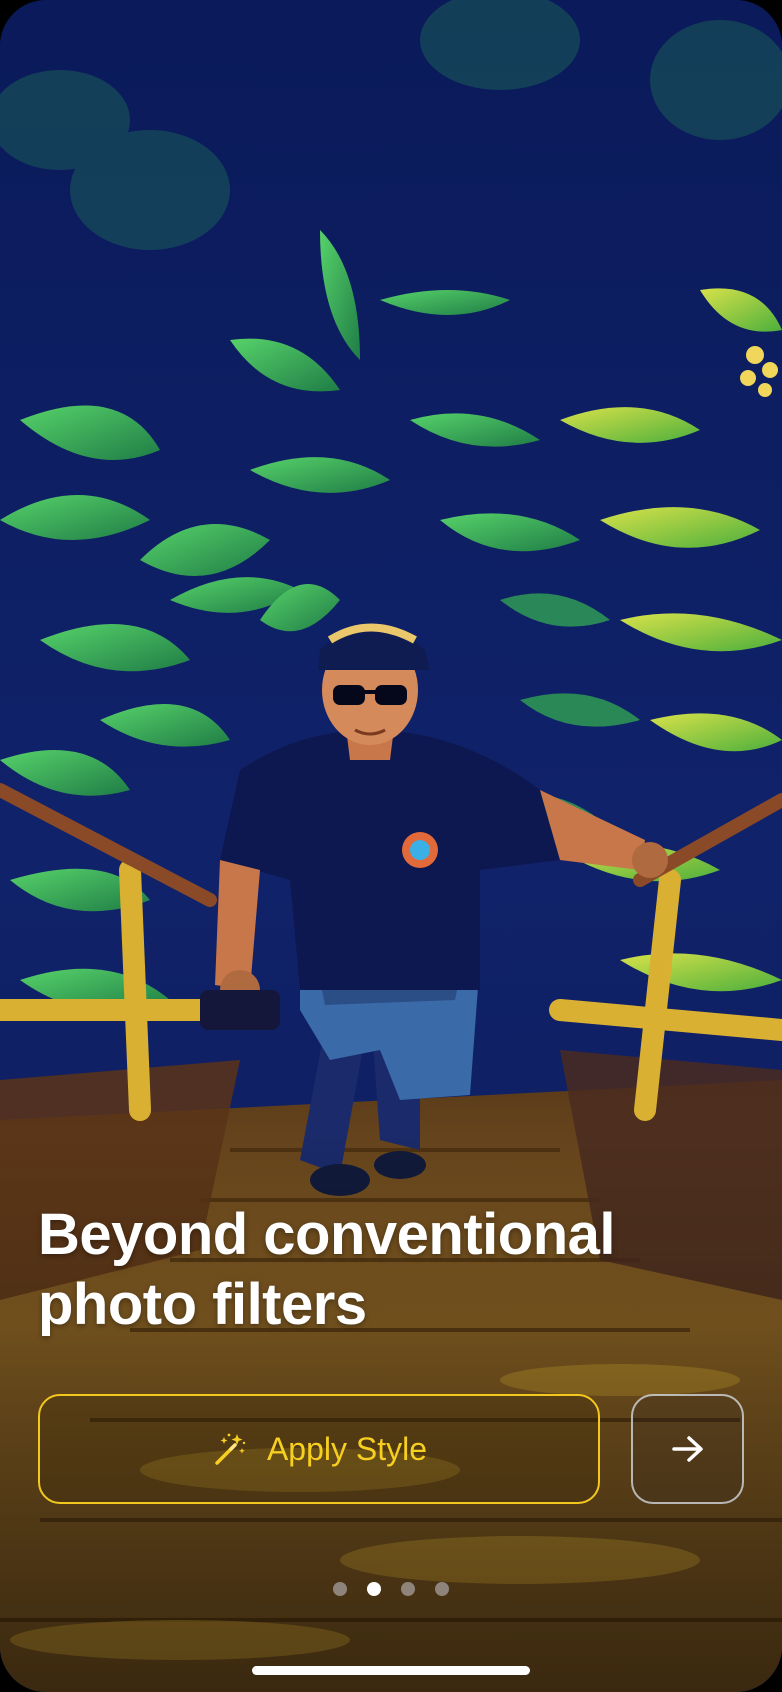  I want to click on onboarding-headline: Beyond conventional photo filters, so click(388, 1270).